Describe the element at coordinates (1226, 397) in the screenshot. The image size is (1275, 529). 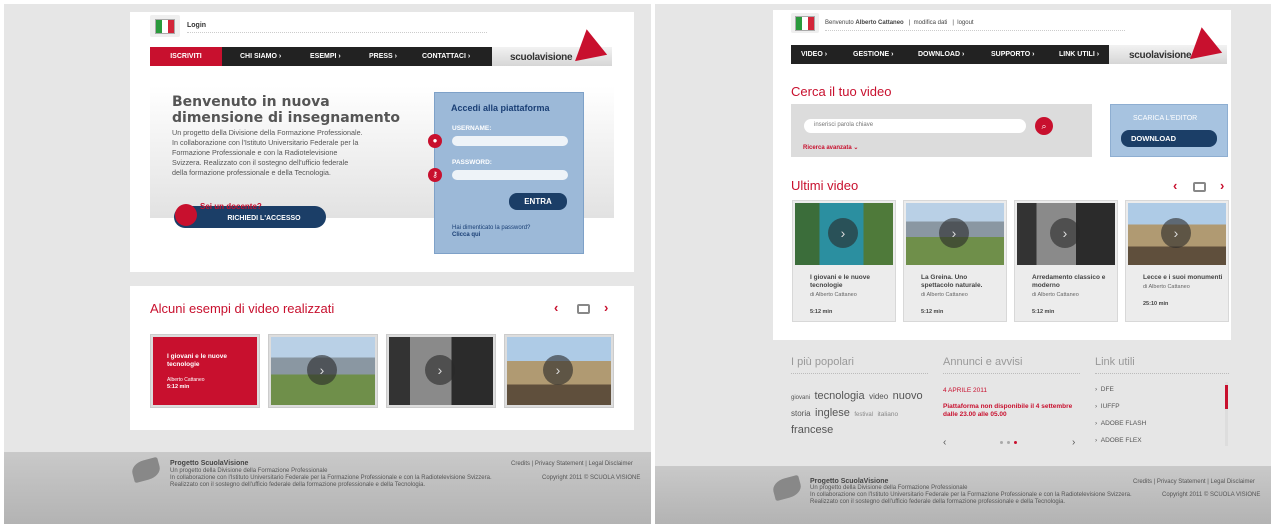
I see `scrollbar-thumb` at that location.